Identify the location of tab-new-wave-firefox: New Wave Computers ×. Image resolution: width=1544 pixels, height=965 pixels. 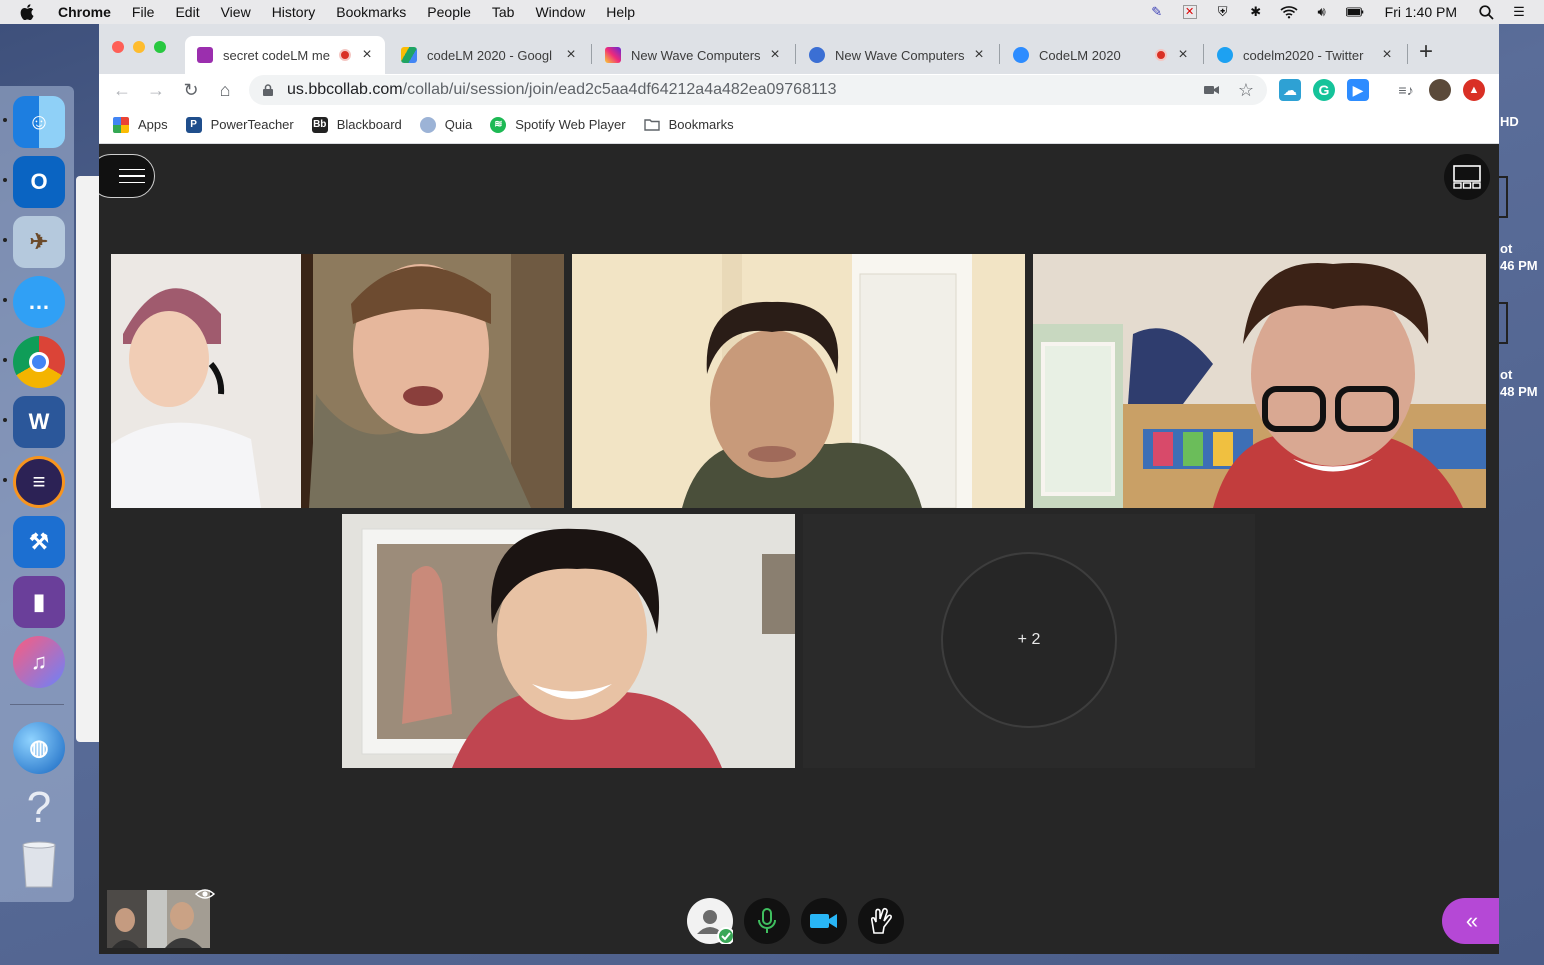
(897, 55).